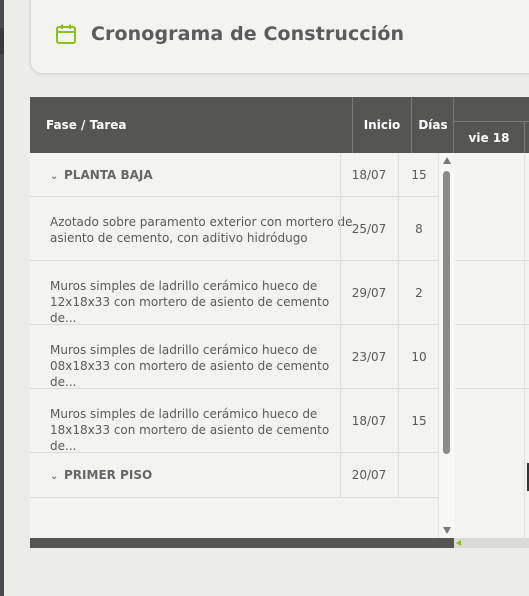 Image resolution: width=529 pixels, height=596 pixels. Describe the element at coordinates (369, 229) in the screenshot. I see `start-date: 25/07` at that location.